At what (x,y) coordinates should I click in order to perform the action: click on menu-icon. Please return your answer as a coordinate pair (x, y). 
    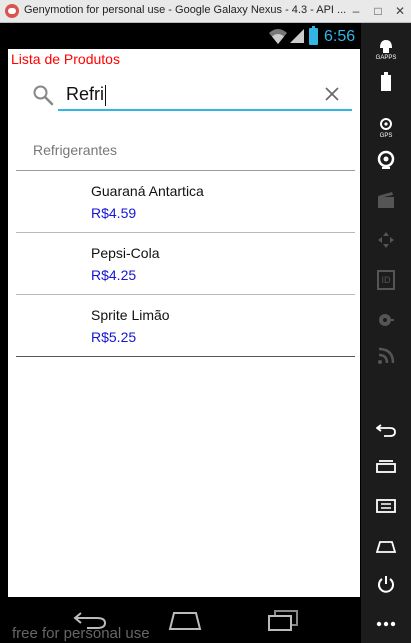
    Looking at the image, I should click on (386, 506).